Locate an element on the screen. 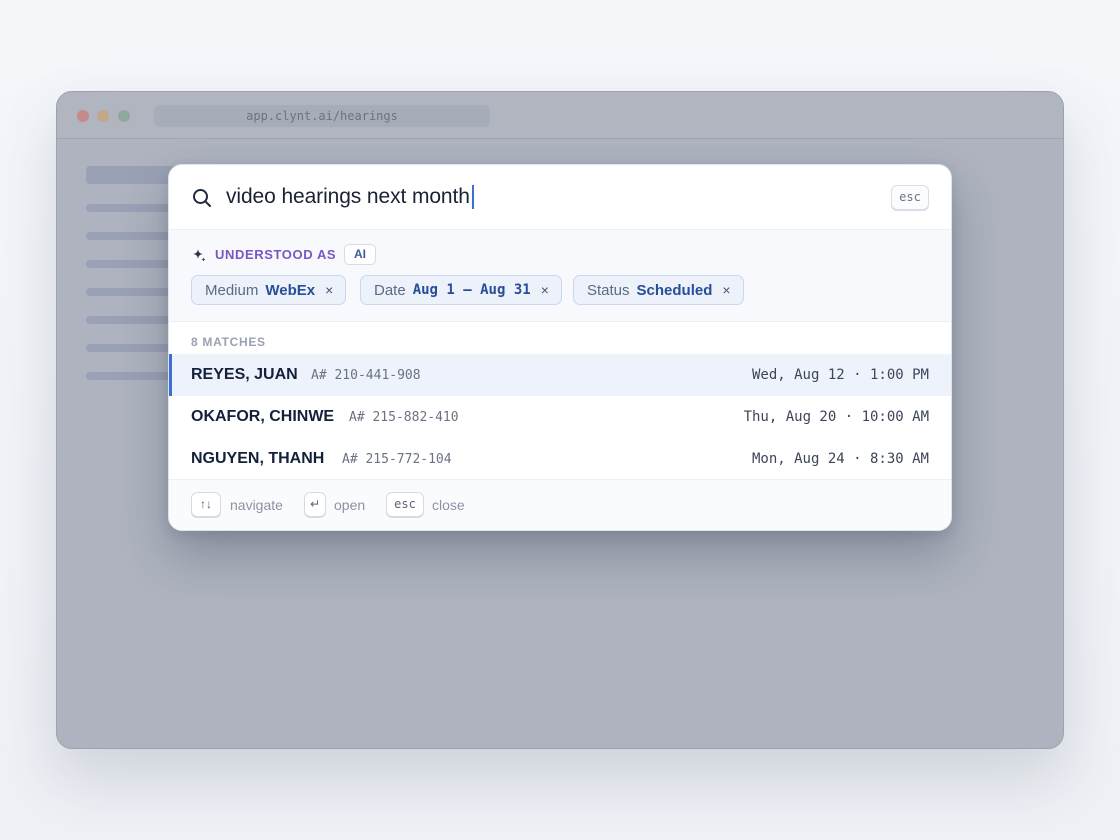  hearing-datetime: Mon, Aug 24 · 8:30 AM is located at coordinates (840, 459).